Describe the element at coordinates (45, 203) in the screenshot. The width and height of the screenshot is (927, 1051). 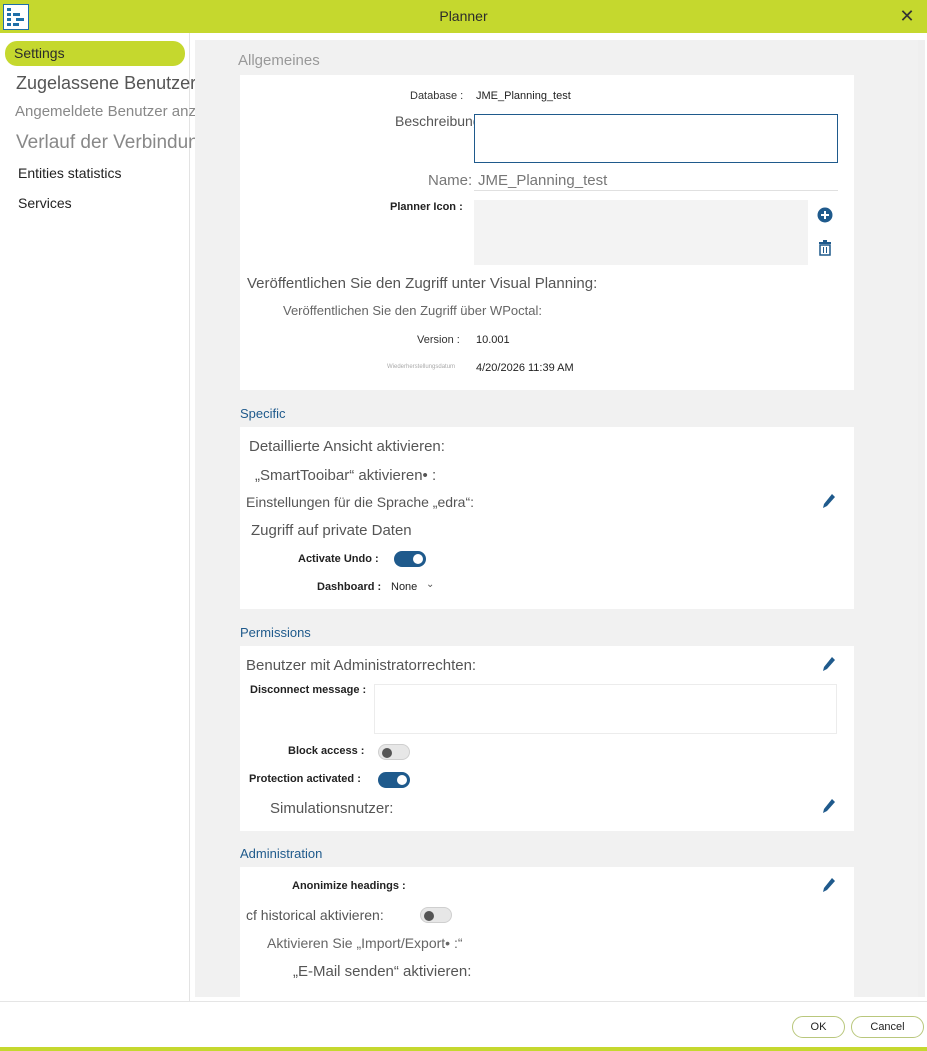
I see `sidebar-item-services: Services` at that location.